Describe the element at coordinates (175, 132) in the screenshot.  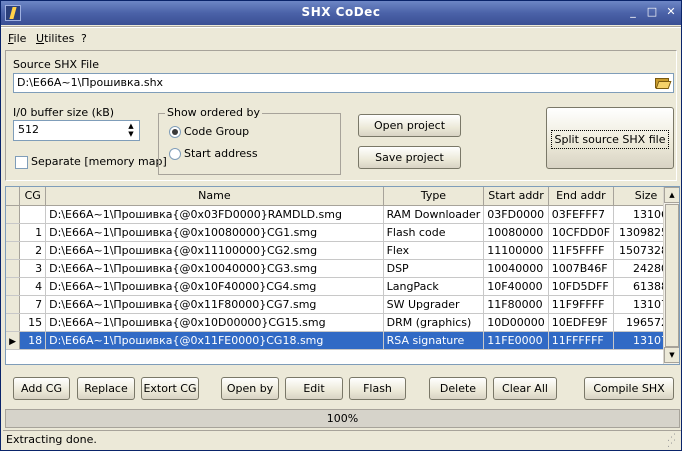
I see `radio-code-group` at that location.